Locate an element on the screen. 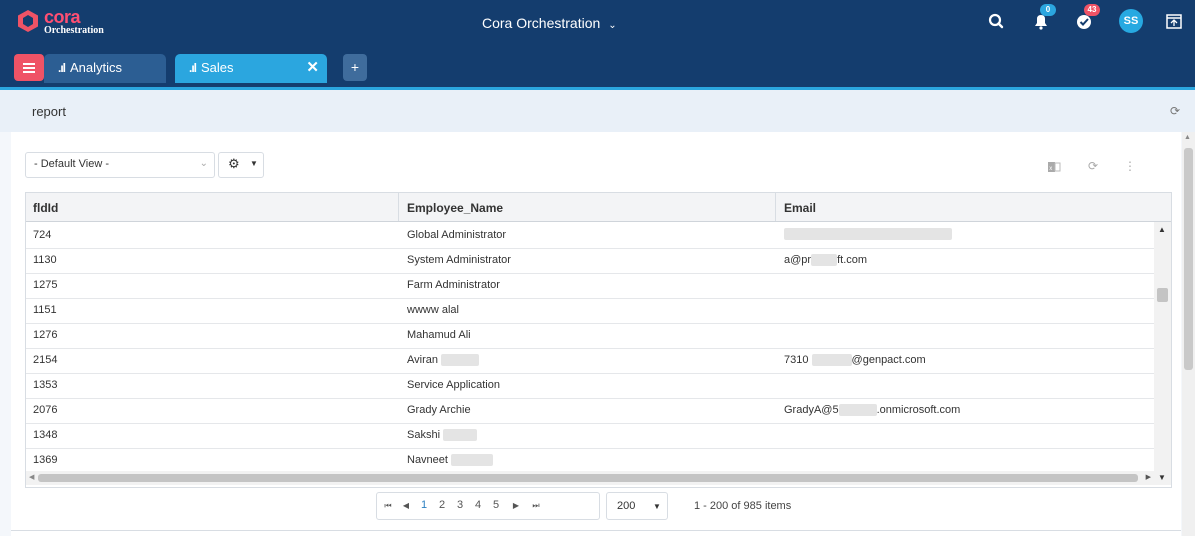  page-size-value: 200 is located at coordinates (626, 506).